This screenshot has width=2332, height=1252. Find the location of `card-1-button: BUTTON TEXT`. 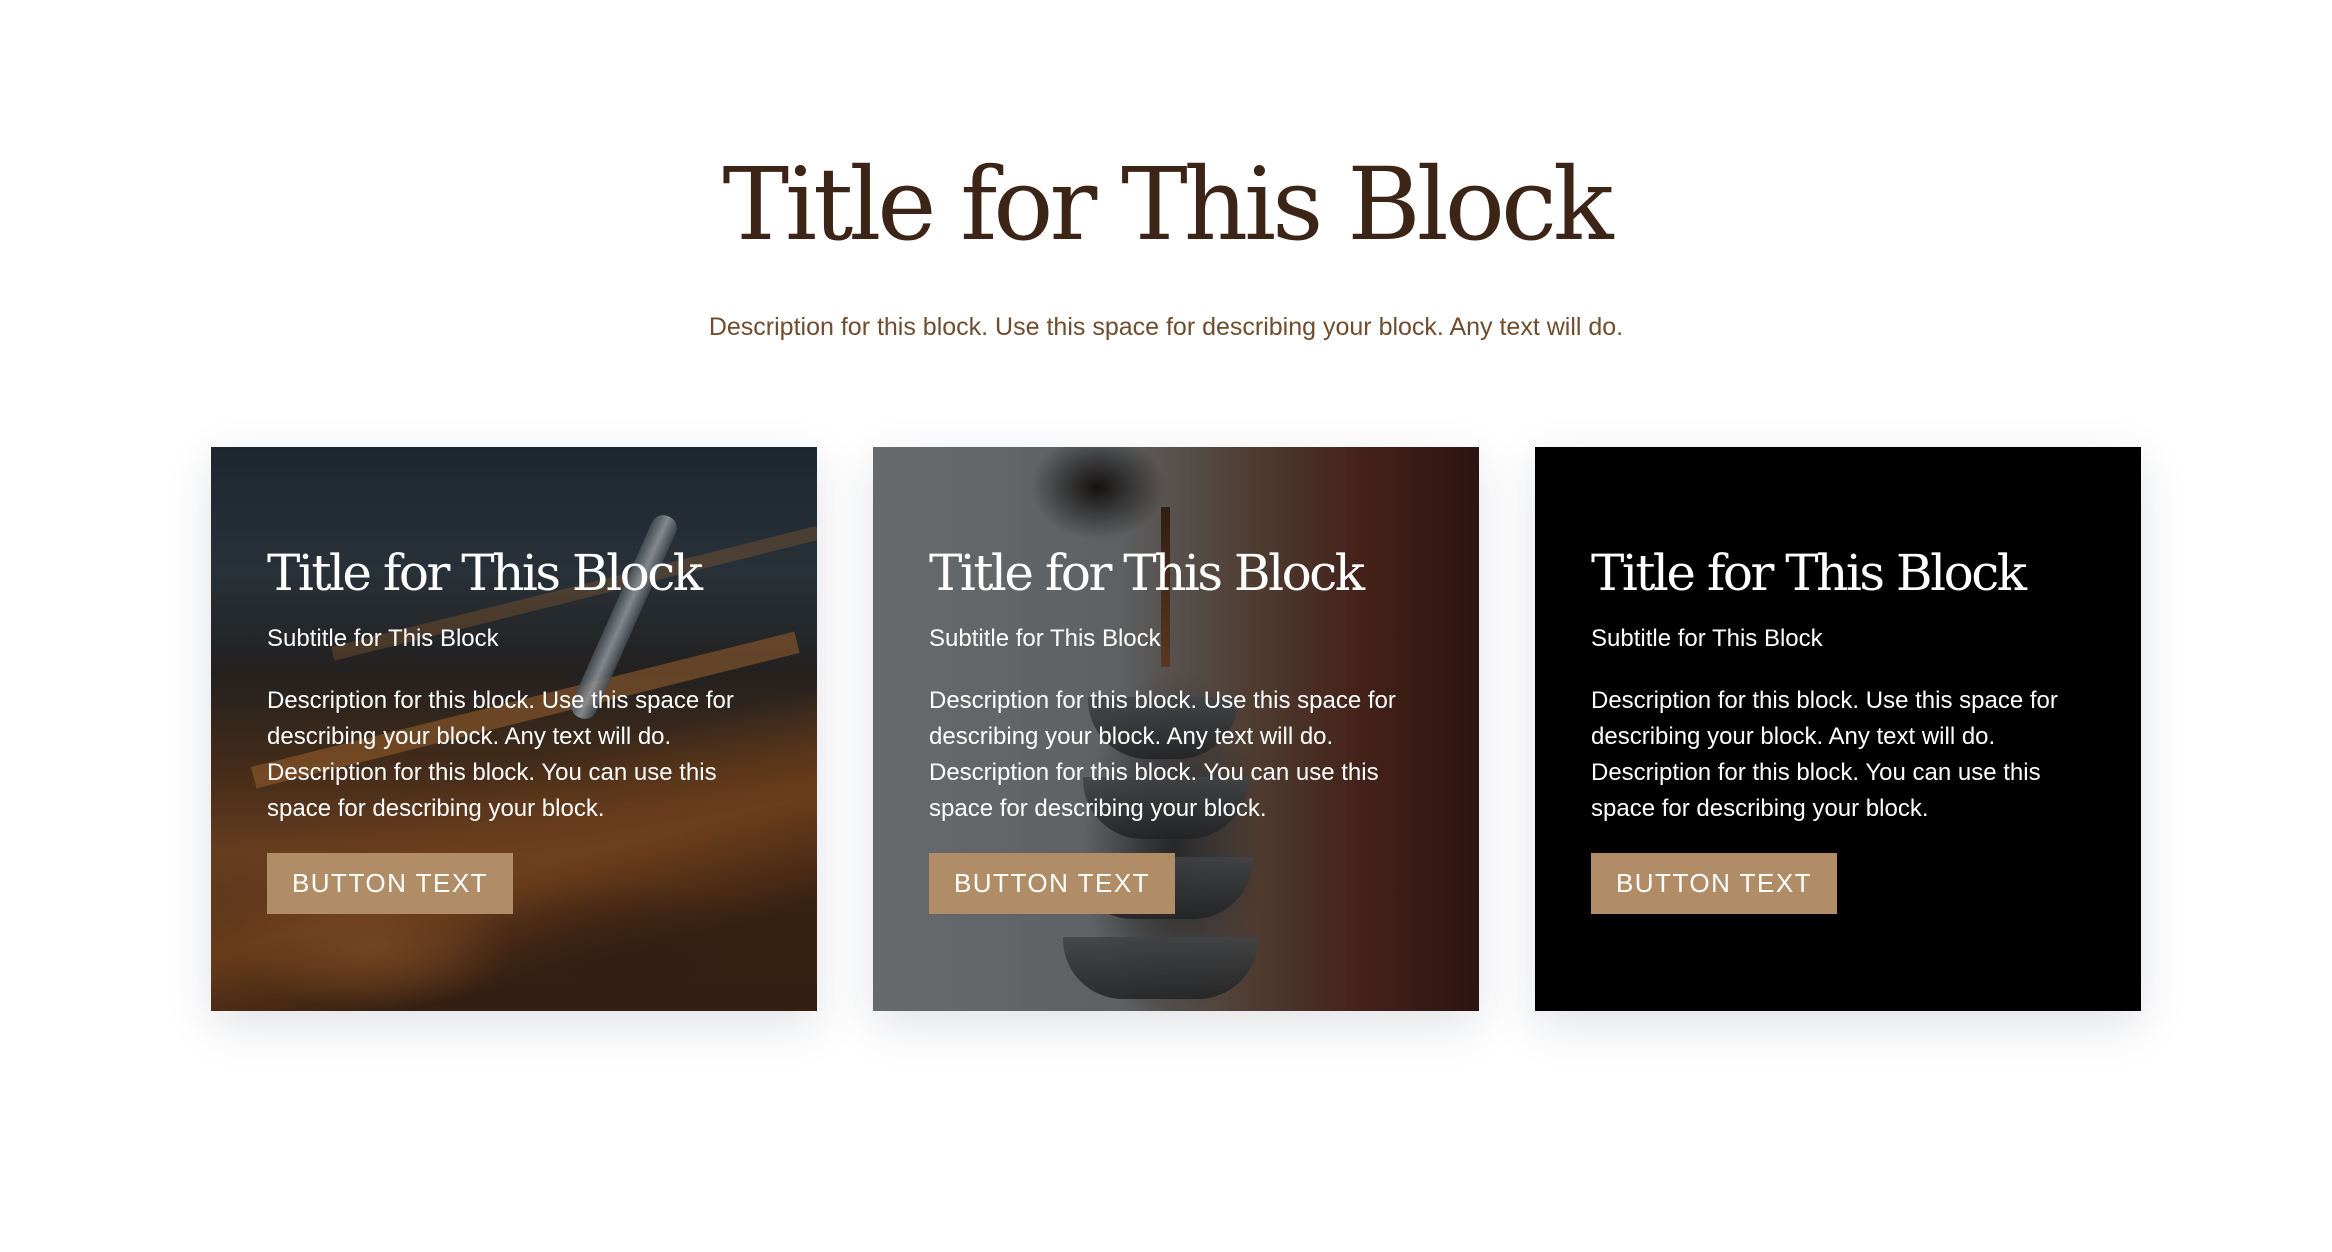

card-1-button: BUTTON TEXT is located at coordinates (390, 883).